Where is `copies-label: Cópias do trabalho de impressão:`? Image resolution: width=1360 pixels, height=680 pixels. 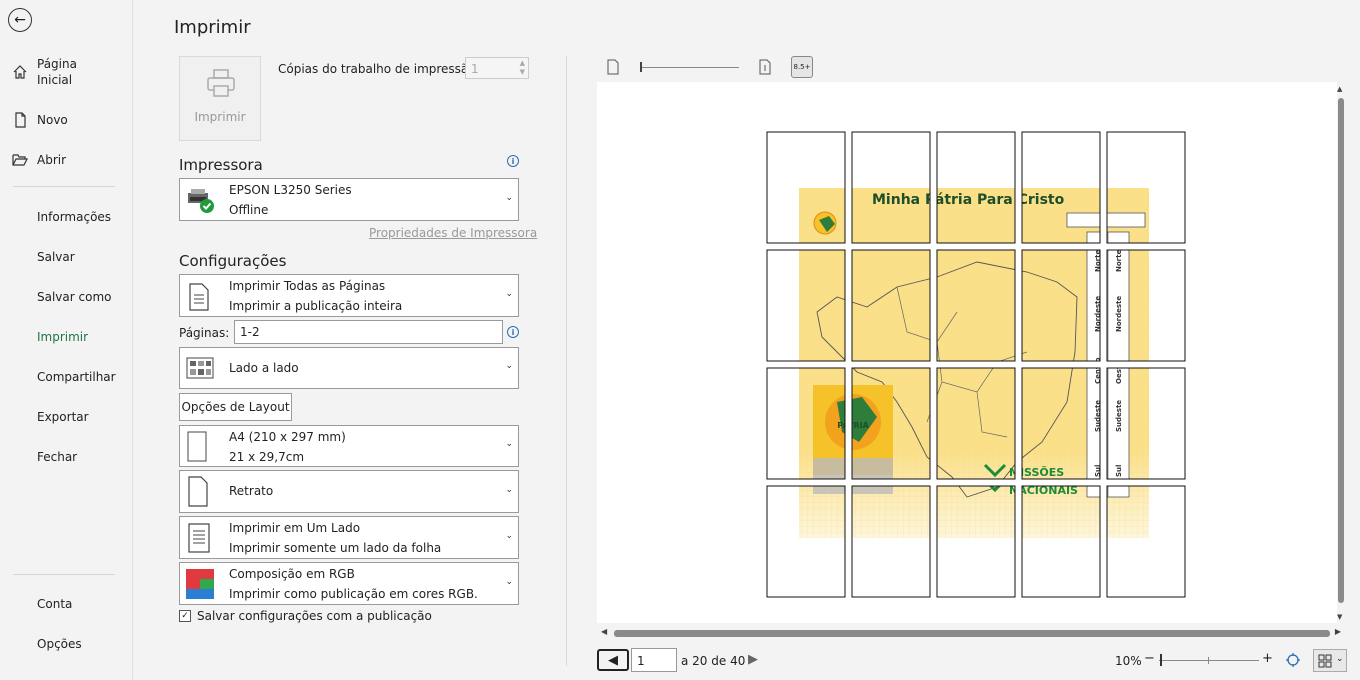 copies-label: Cópias do trabalho de impressão: is located at coordinates (379, 69).